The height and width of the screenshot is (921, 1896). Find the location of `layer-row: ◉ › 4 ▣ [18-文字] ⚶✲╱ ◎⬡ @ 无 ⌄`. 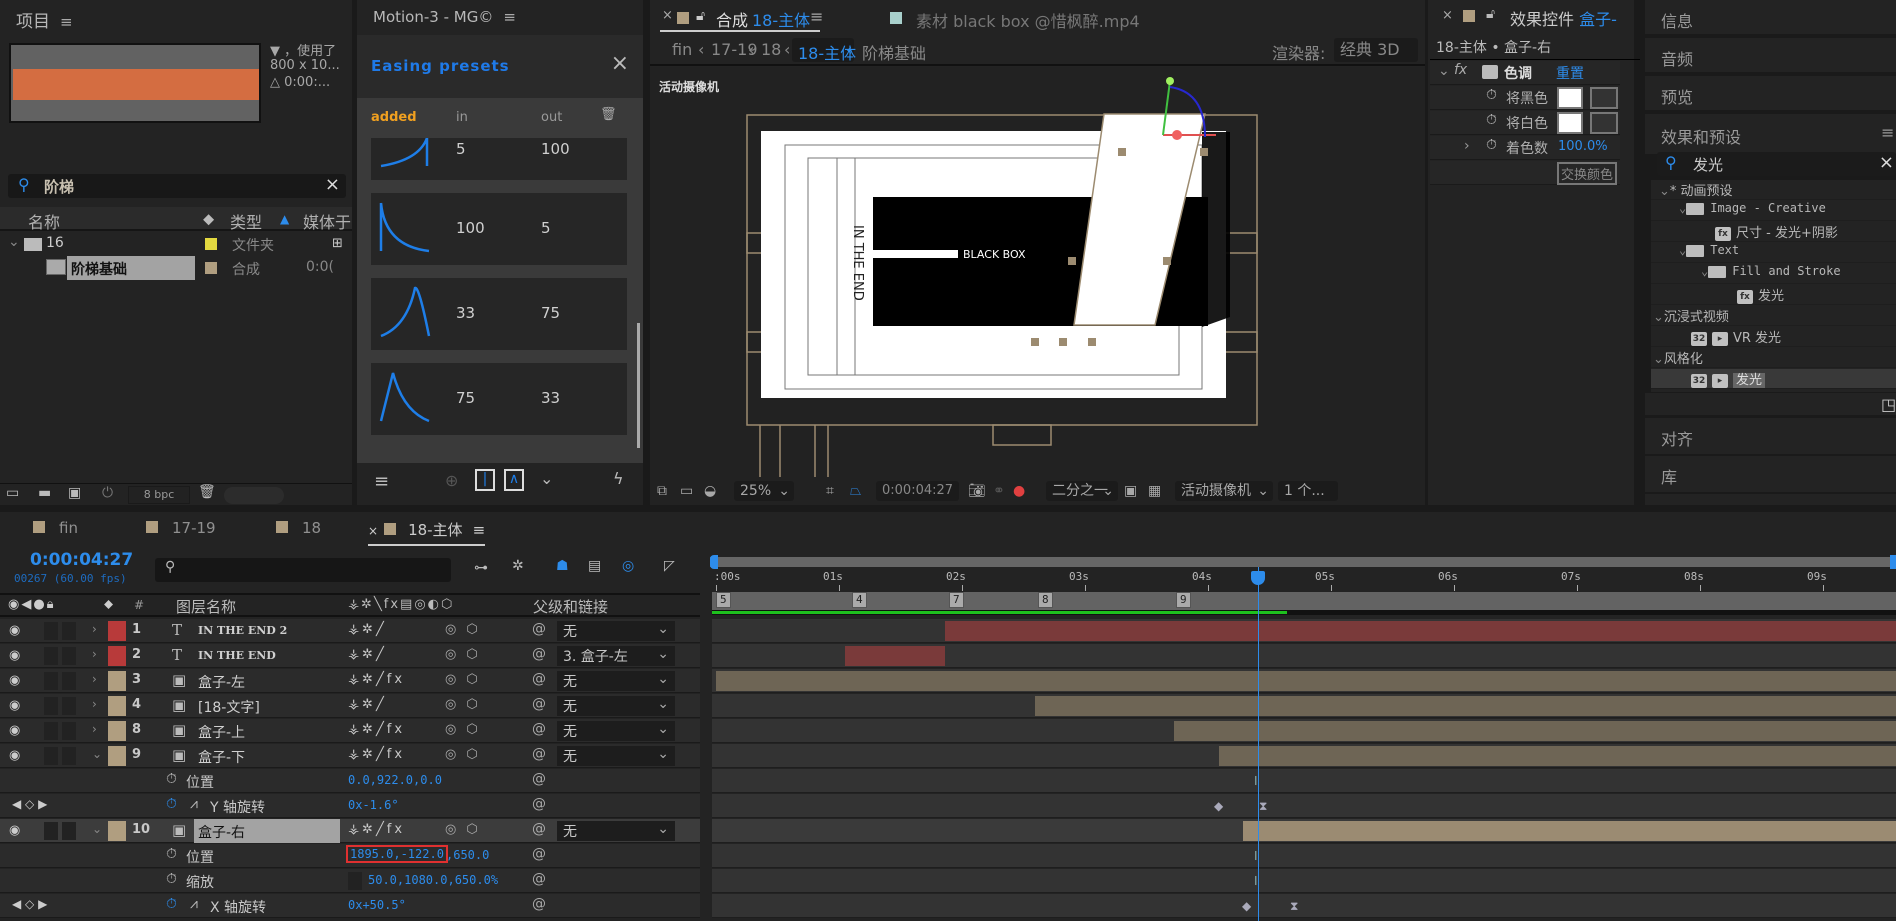

layer-row: ◉ › 4 ▣ [18-文字] ⚶✲╱ ◎⬡ @ 无 ⌄ is located at coordinates (350, 706).